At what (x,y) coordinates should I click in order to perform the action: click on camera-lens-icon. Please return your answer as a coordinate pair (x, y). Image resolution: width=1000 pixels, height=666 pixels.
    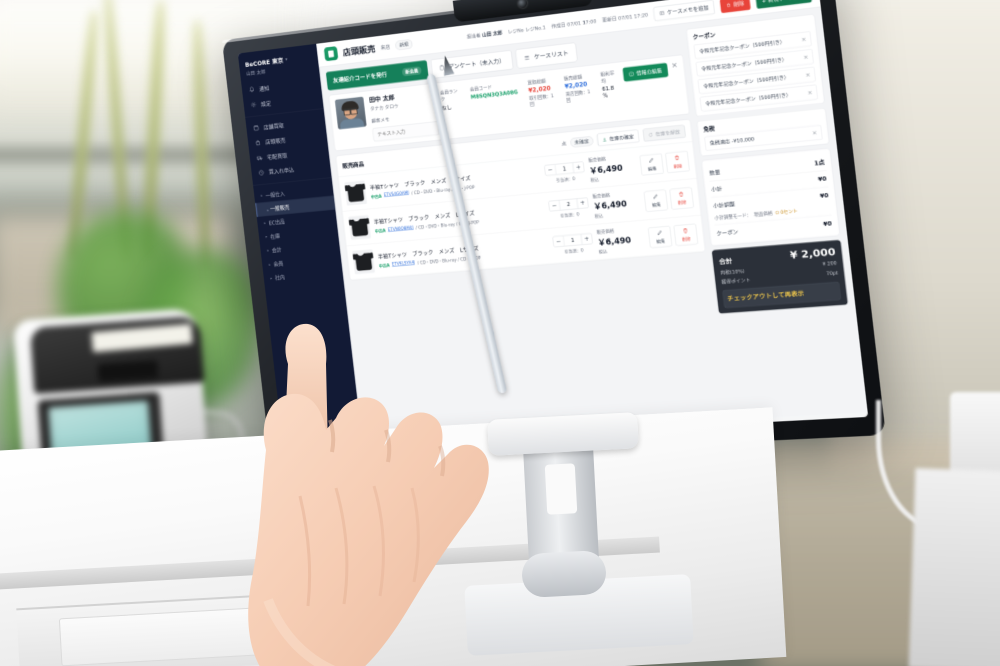
    Looking at the image, I should click on (522, 4).